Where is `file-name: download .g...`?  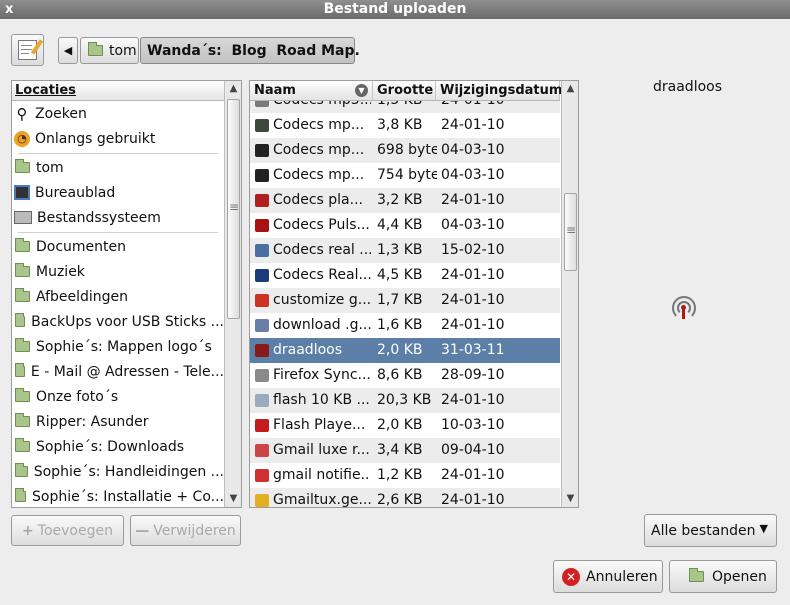
file-name: download .g... is located at coordinates (322, 325).